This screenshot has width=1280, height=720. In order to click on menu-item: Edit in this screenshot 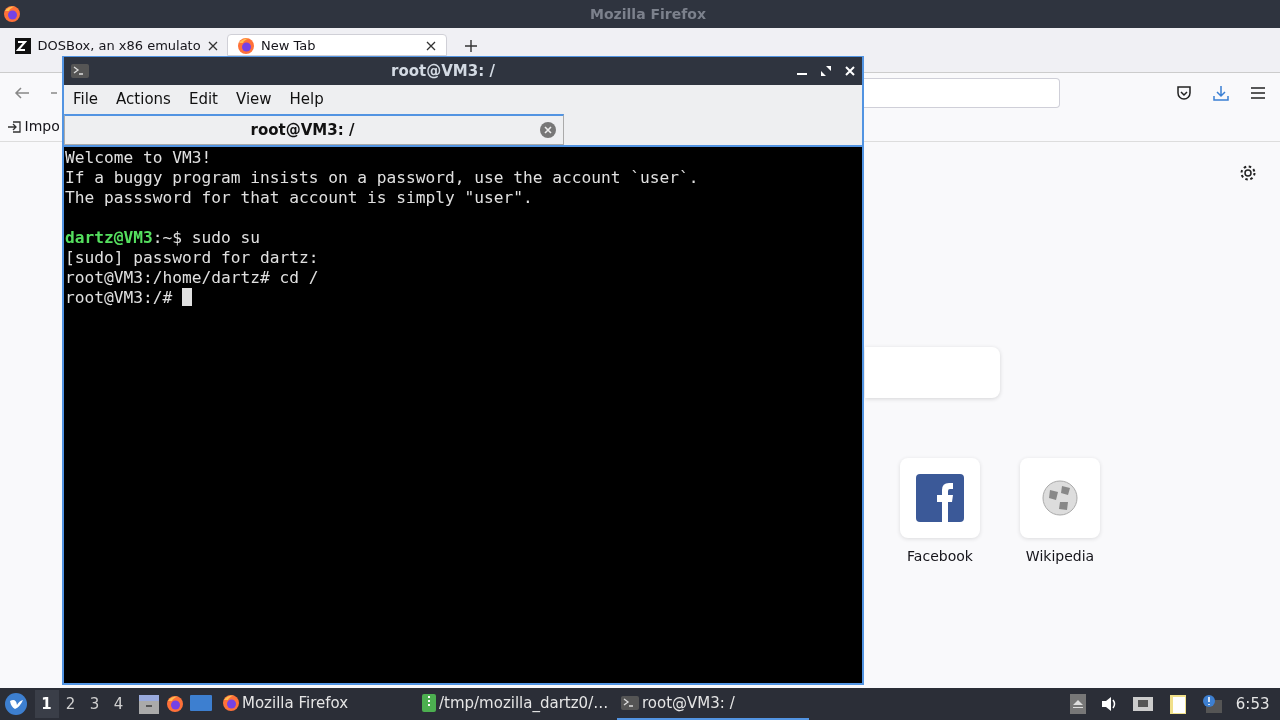, I will do `click(203, 99)`.